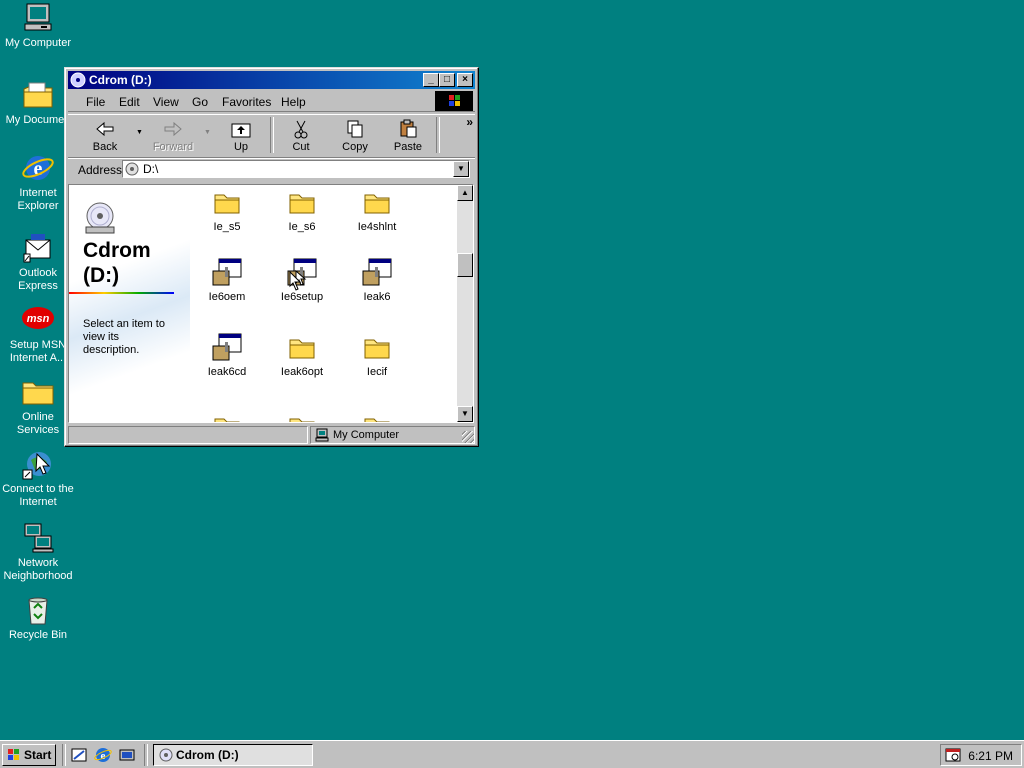 The image size is (1024, 768). I want to click on copy-button: Copy, so click(355, 136).